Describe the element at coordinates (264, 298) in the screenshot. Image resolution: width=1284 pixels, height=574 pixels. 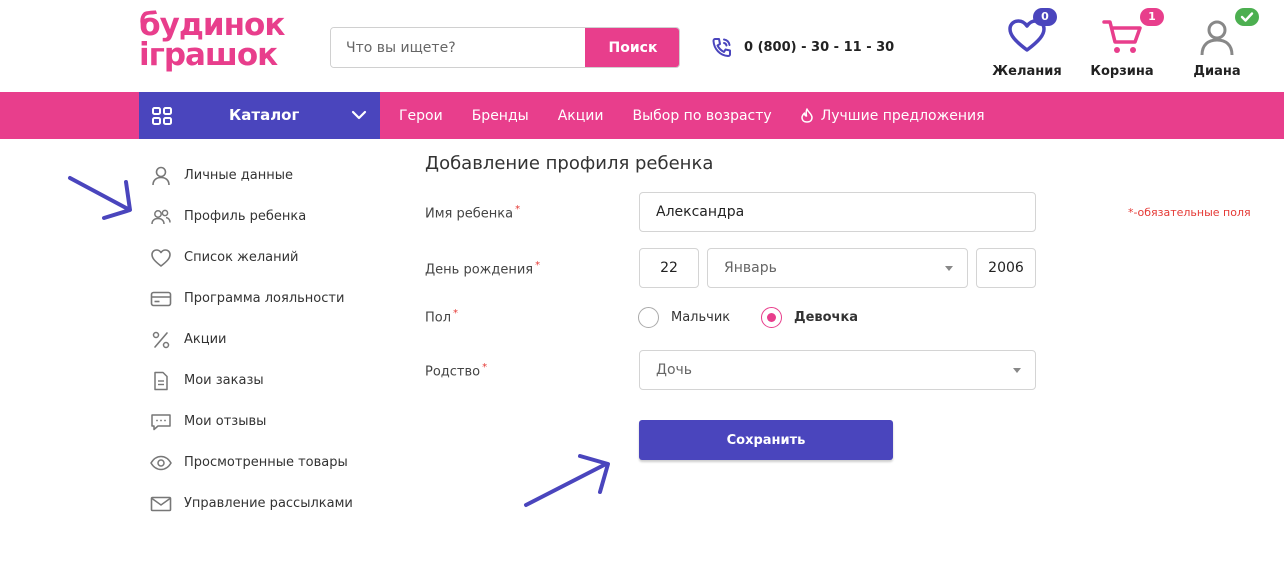
I see `sidebar-item-label: Программа лояльности` at that location.